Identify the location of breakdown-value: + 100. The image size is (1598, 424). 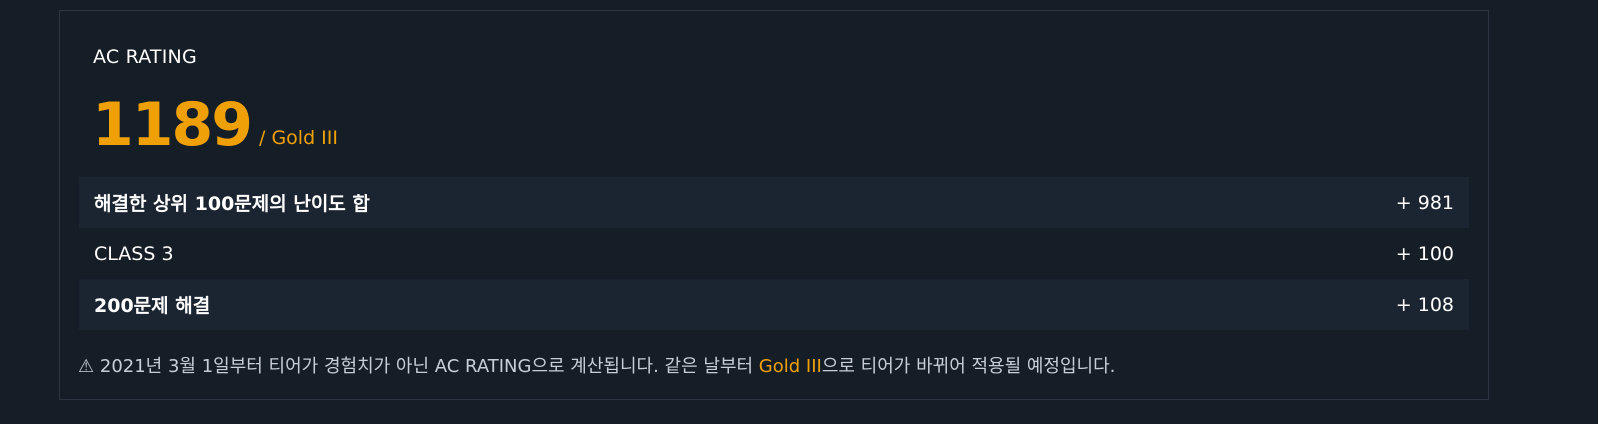
(1424, 253).